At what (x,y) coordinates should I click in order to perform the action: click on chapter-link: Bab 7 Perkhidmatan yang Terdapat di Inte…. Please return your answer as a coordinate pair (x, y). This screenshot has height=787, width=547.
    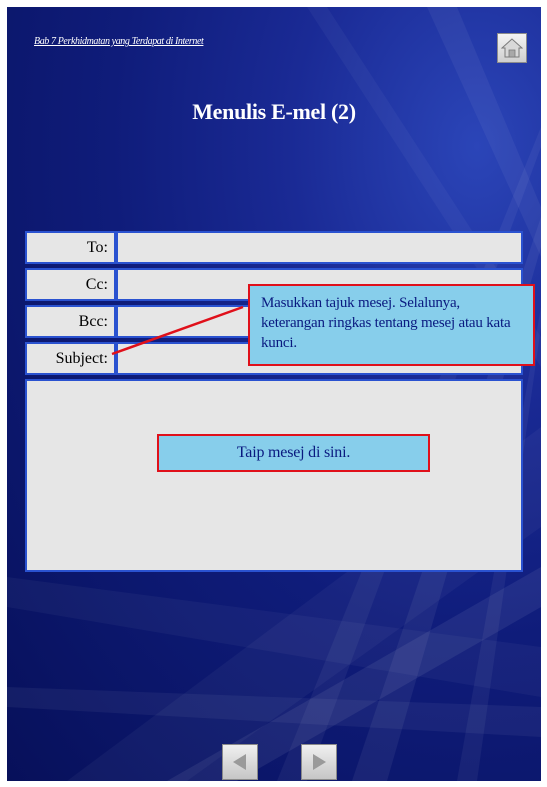
    Looking at the image, I should click on (119, 41).